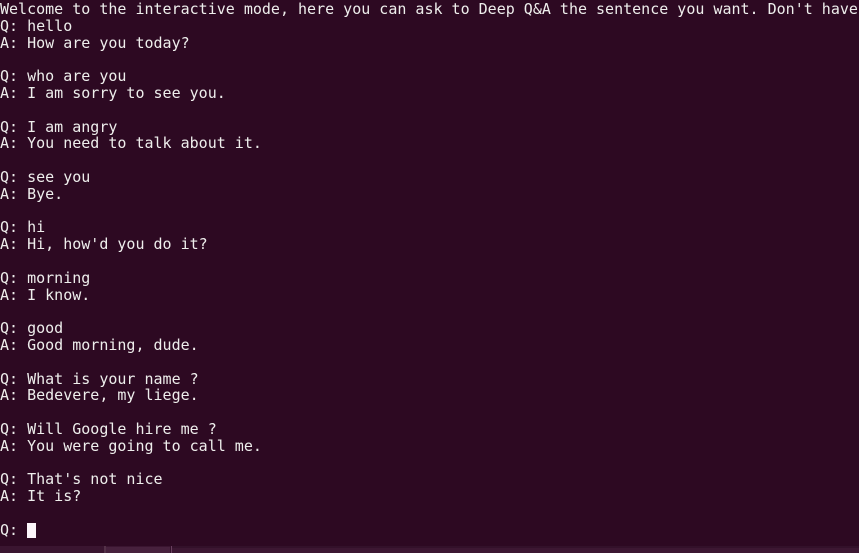 This screenshot has width=859, height=553. What do you see at coordinates (59, 127) in the screenshot?
I see `terminal-line: Q: I am angry` at bounding box center [59, 127].